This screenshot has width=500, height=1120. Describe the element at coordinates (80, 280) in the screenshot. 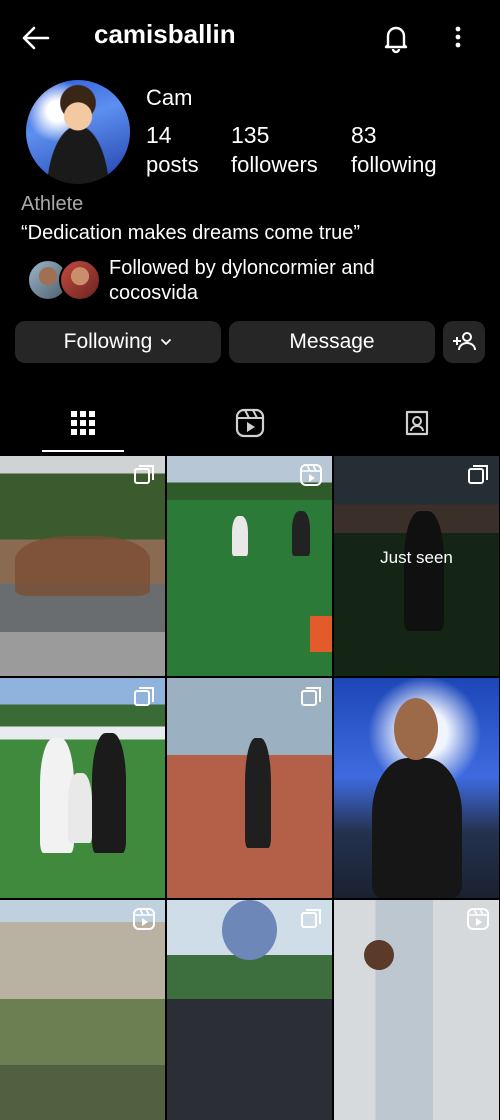

I see `mutual-avatar` at that location.